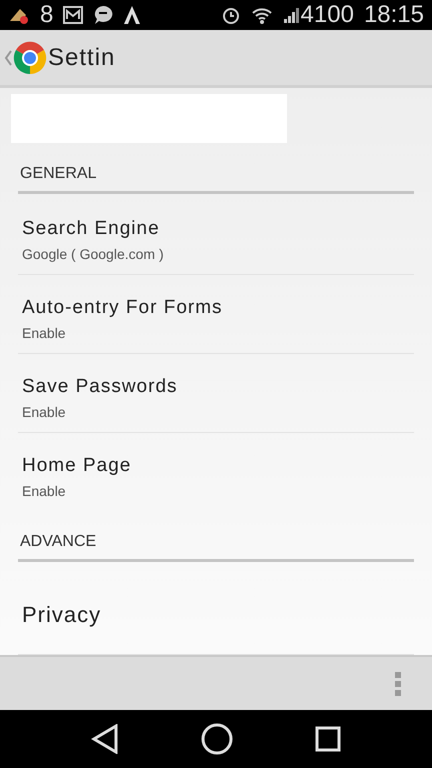 This screenshot has width=432, height=768. I want to click on notification-count: 8, so click(47, 15).